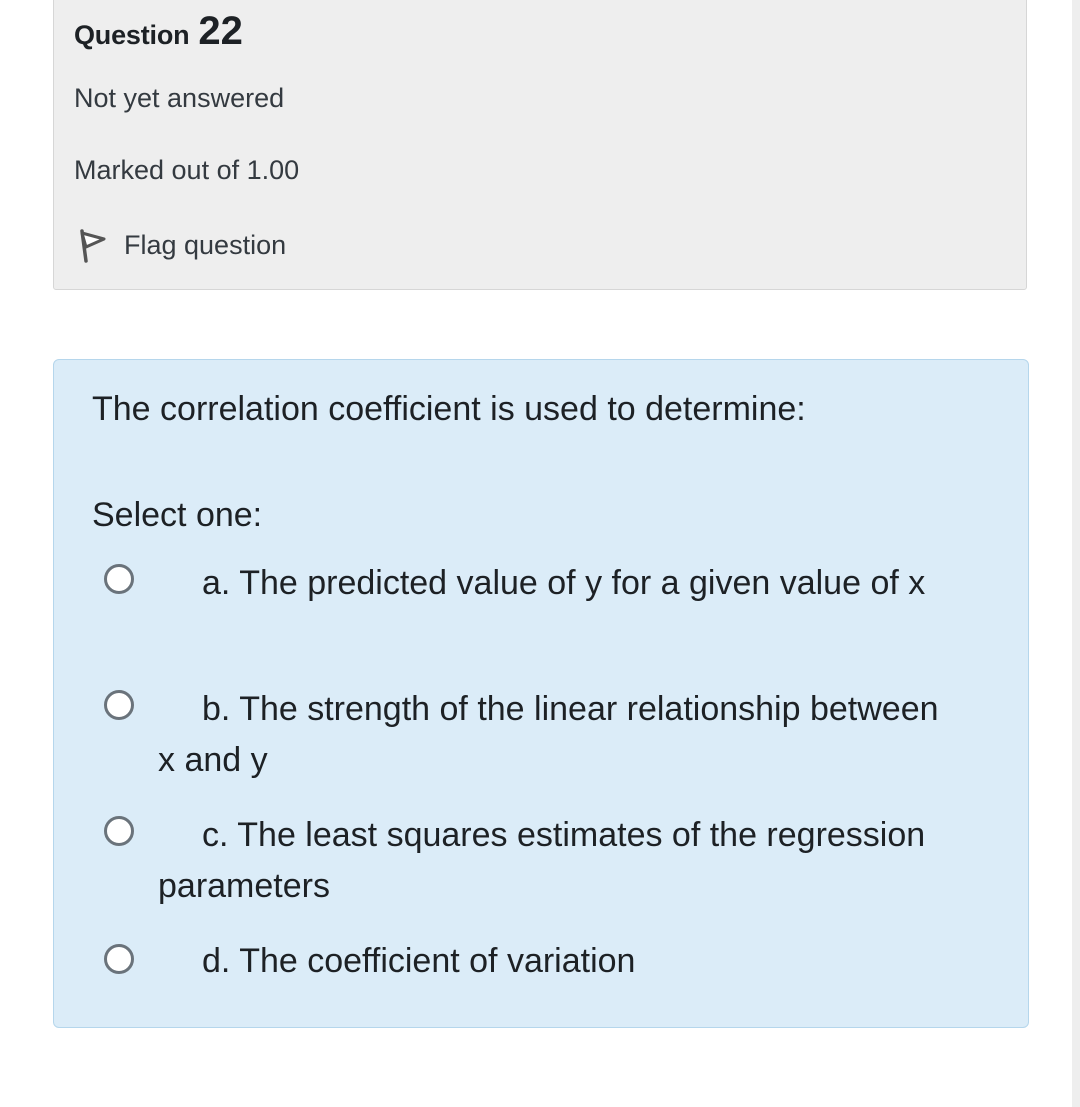  What do you see at coordinates (179, 98) in the screenshot?
I see `answer-status: Not yet answered` at bounding box center [179, 98].